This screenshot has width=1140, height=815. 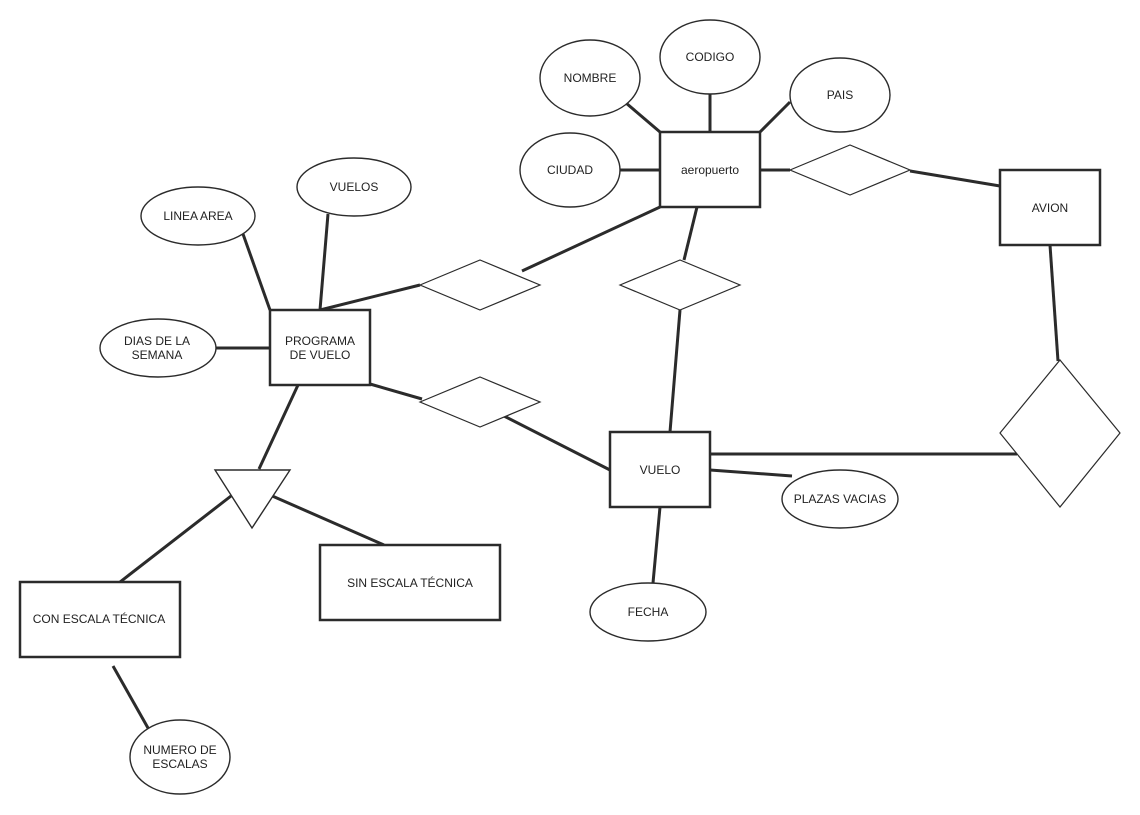 I want to click on attribute-codigo: CODIGO, so click(x=710, y=57).